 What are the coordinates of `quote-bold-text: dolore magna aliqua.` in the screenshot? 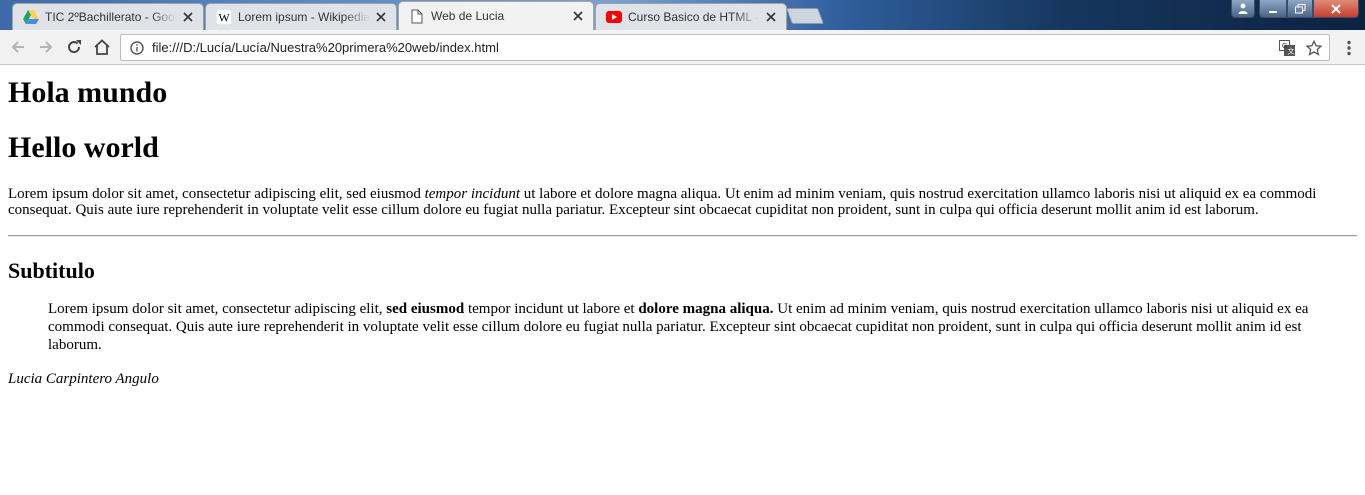 It's located at (706, 309).